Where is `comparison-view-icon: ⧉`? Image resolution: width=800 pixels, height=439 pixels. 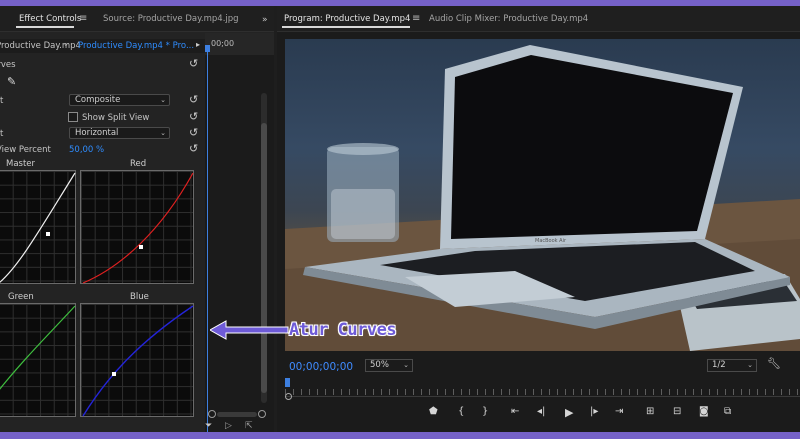
comparison-view-icon: ⧉ is located at coordinates (727, 411).